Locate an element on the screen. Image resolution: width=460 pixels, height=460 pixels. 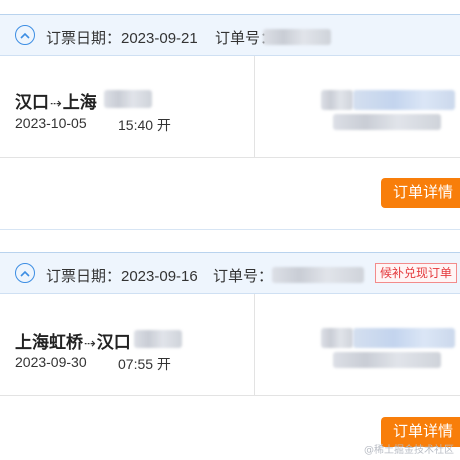
order-card-header: 订票日期：2023-09-21 订单号： is located at coordinates (230, 35).